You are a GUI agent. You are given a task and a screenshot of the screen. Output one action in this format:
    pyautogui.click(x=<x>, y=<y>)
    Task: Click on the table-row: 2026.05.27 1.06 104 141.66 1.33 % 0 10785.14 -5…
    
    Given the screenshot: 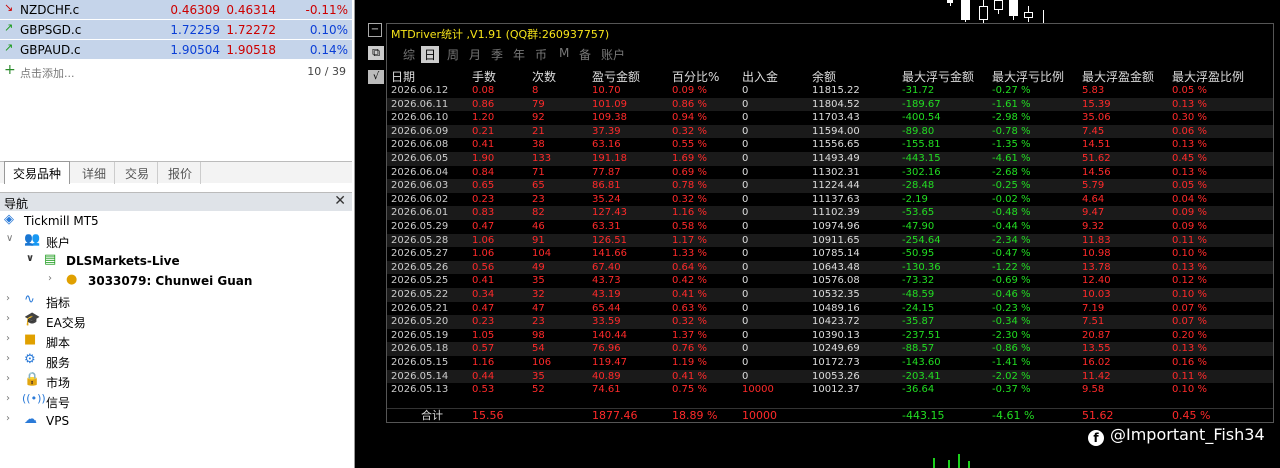 What is the action you would take?
    pyautogui.click(x=830, y=254)
    